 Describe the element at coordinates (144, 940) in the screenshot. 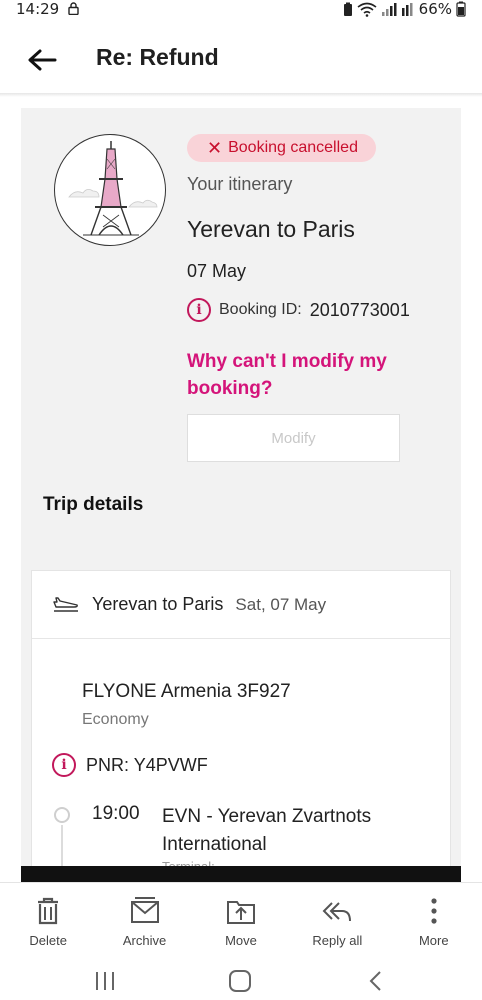

I see `archive-label: Archive` at that location.